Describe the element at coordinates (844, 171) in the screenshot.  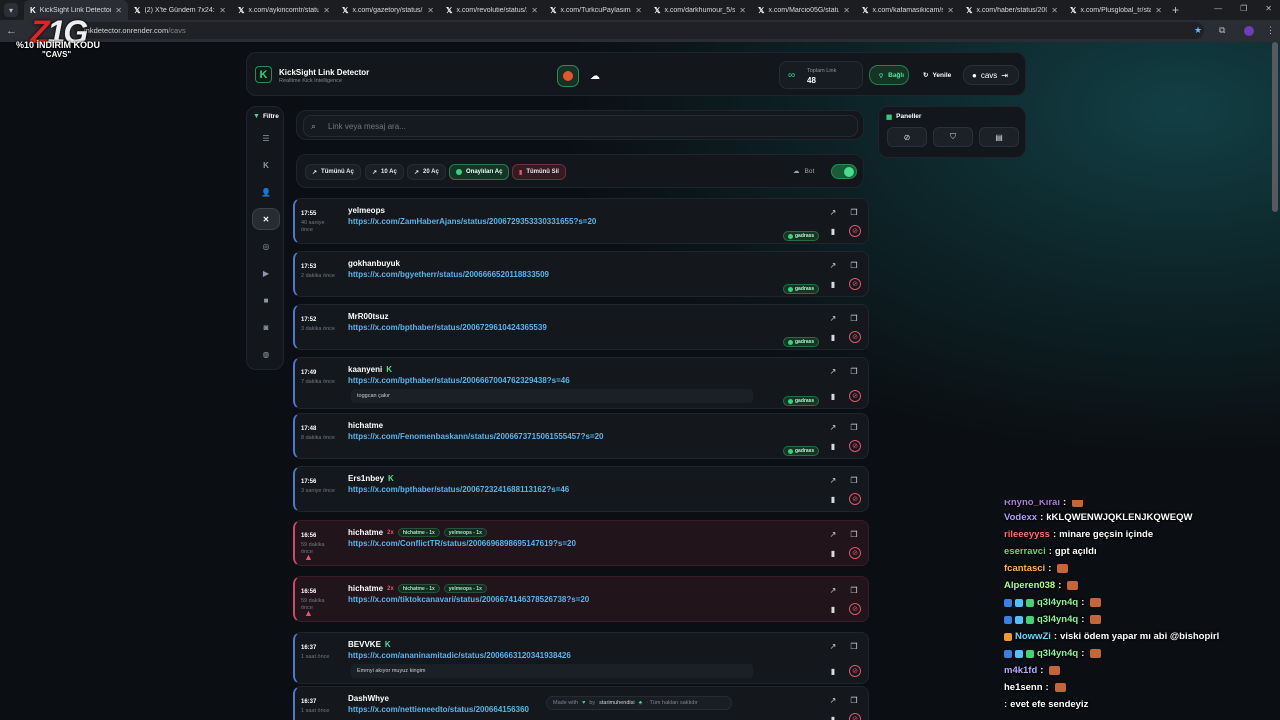
I see `bot-toggle` at that location.